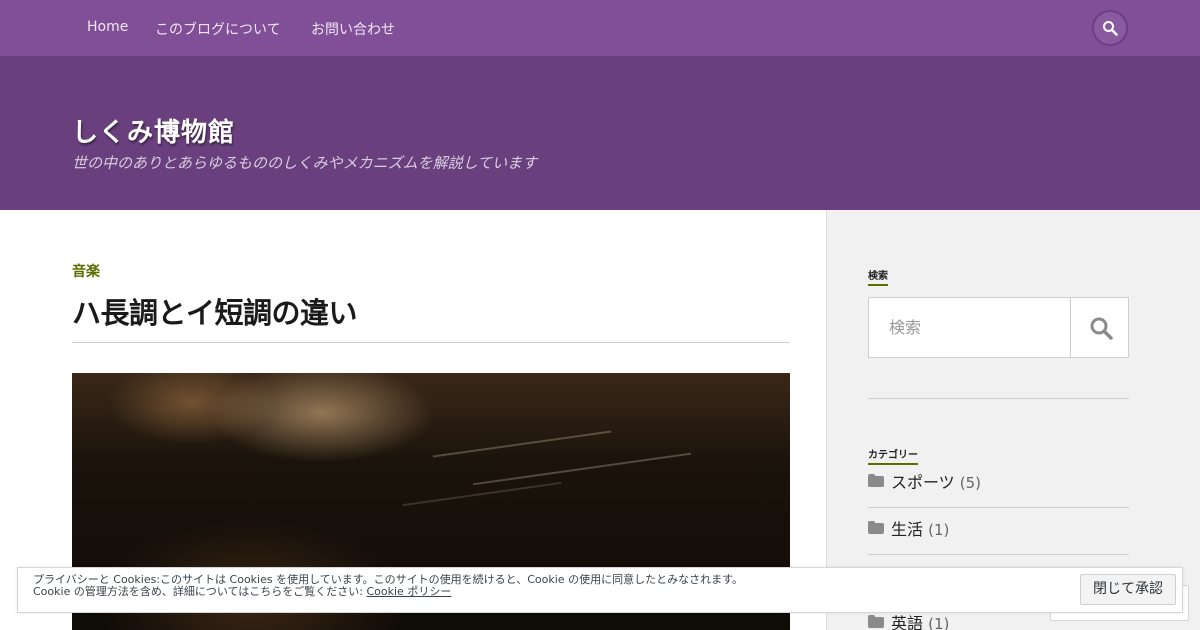 The height and width of the screenshot is (630, 1200). What do you see at coordinates (600, 28) in the screenshot?
I see `top-navigation: Home このブログについて お問い合わせ` at bounding box center [600, 28].